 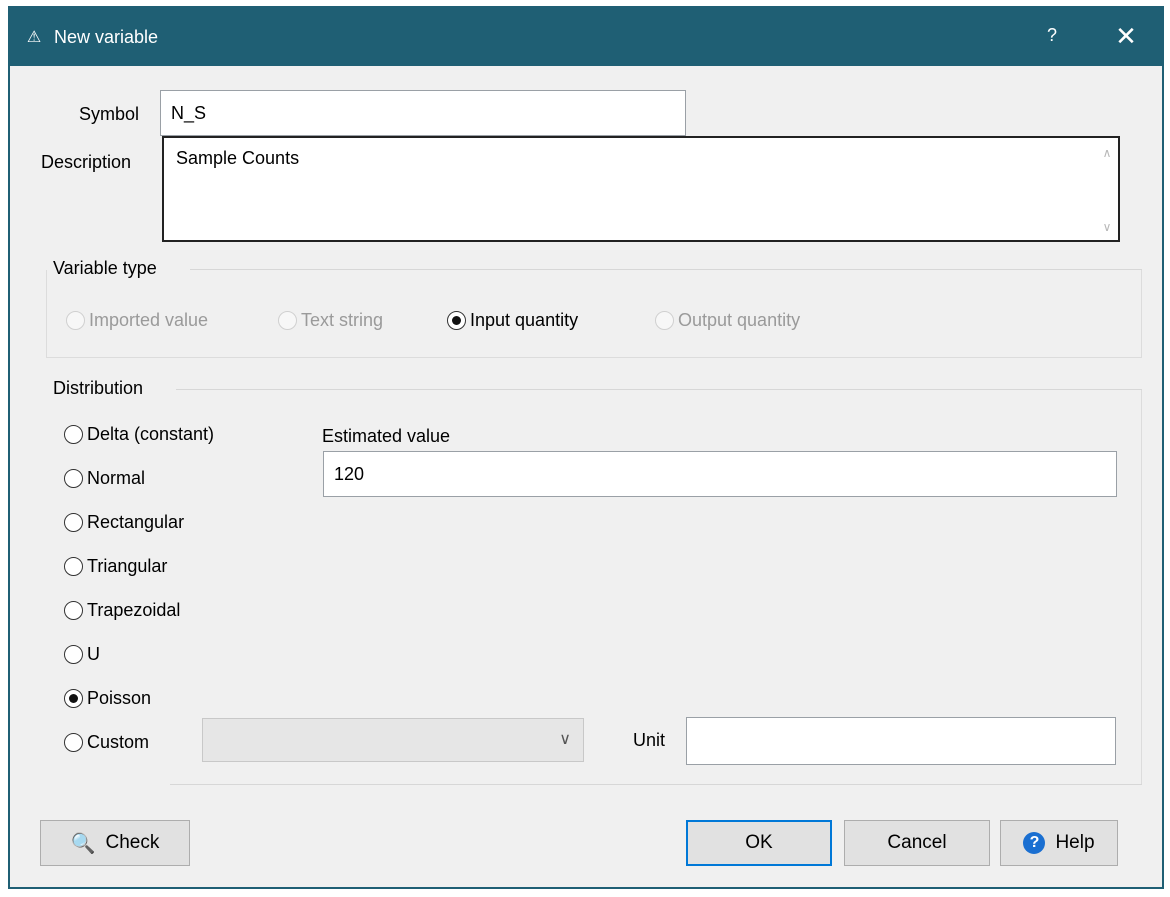 I want to click on radio-delta: Delta (constant), so click(x=139, y=434).